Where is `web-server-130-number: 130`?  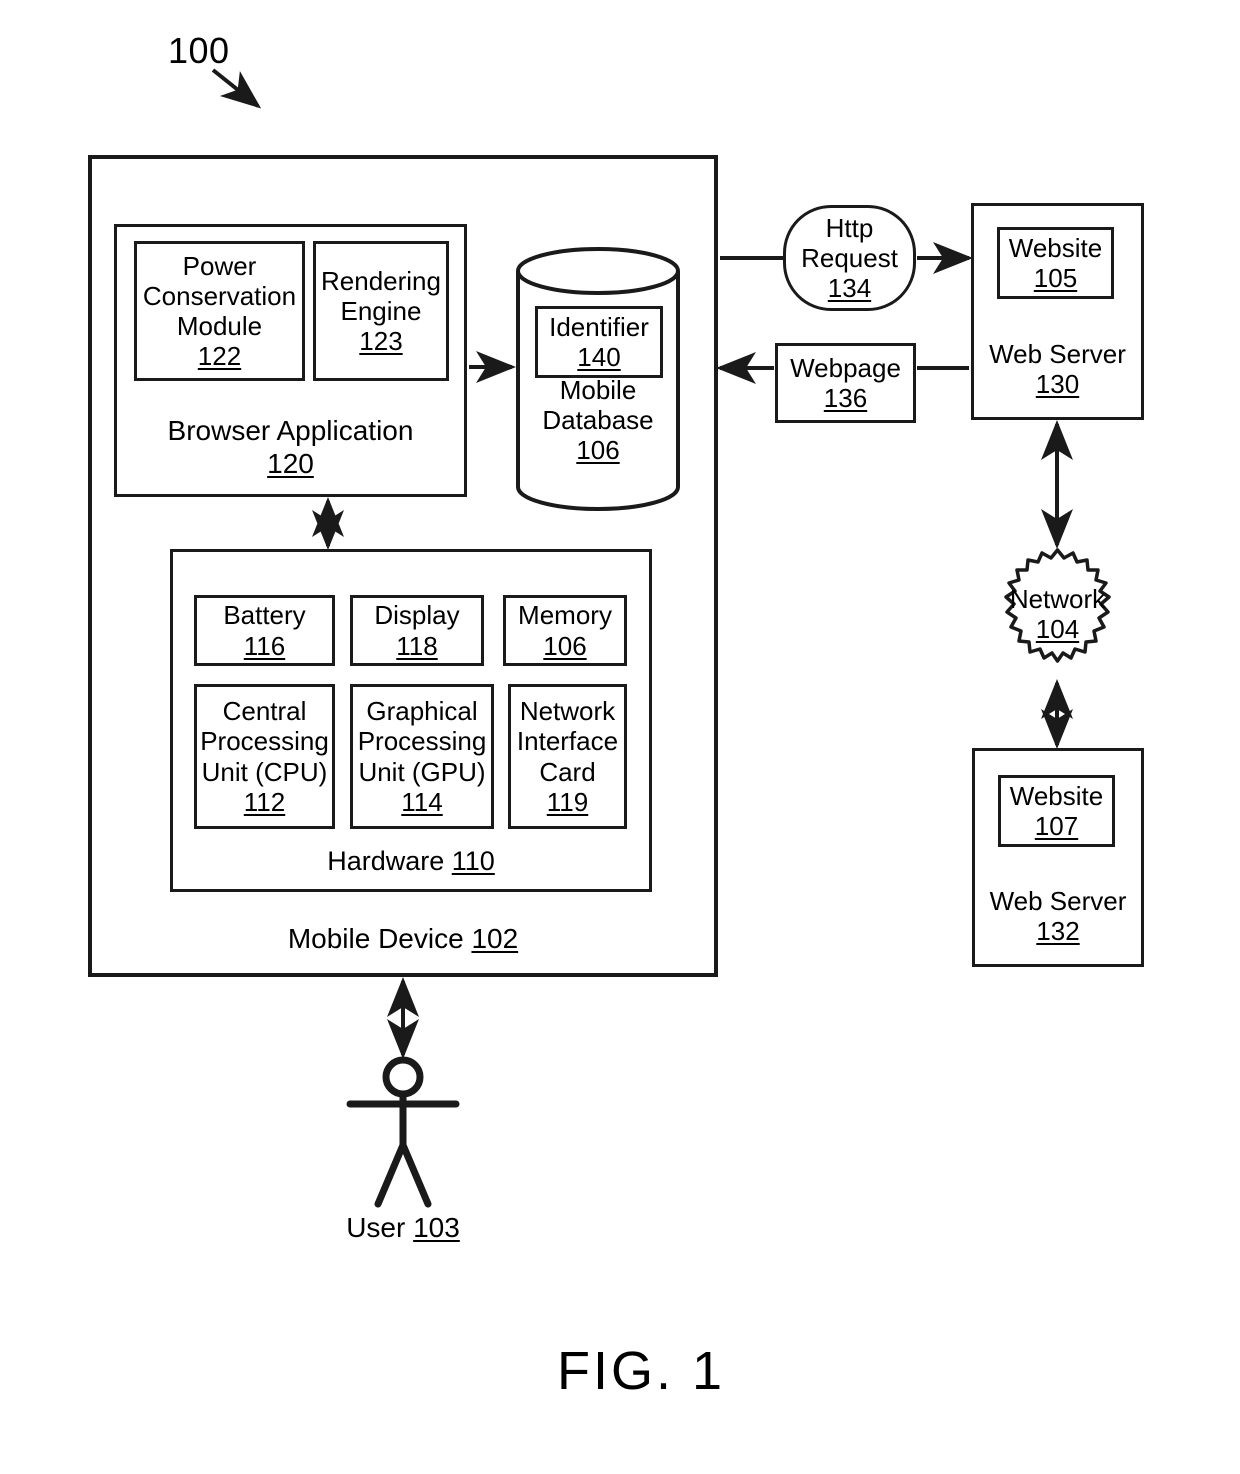
web-server-130-number: 130 is located at coordinates (1057, 383).